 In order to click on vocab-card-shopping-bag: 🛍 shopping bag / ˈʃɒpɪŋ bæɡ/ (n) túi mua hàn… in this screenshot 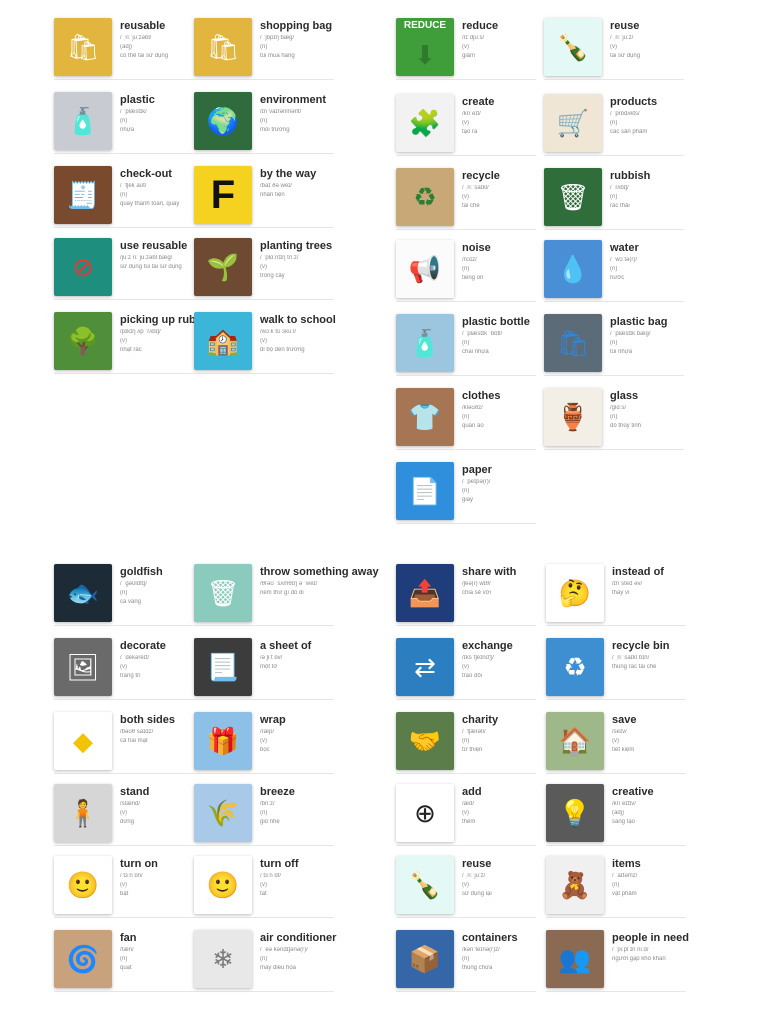, I will do `click(264, 47)`.